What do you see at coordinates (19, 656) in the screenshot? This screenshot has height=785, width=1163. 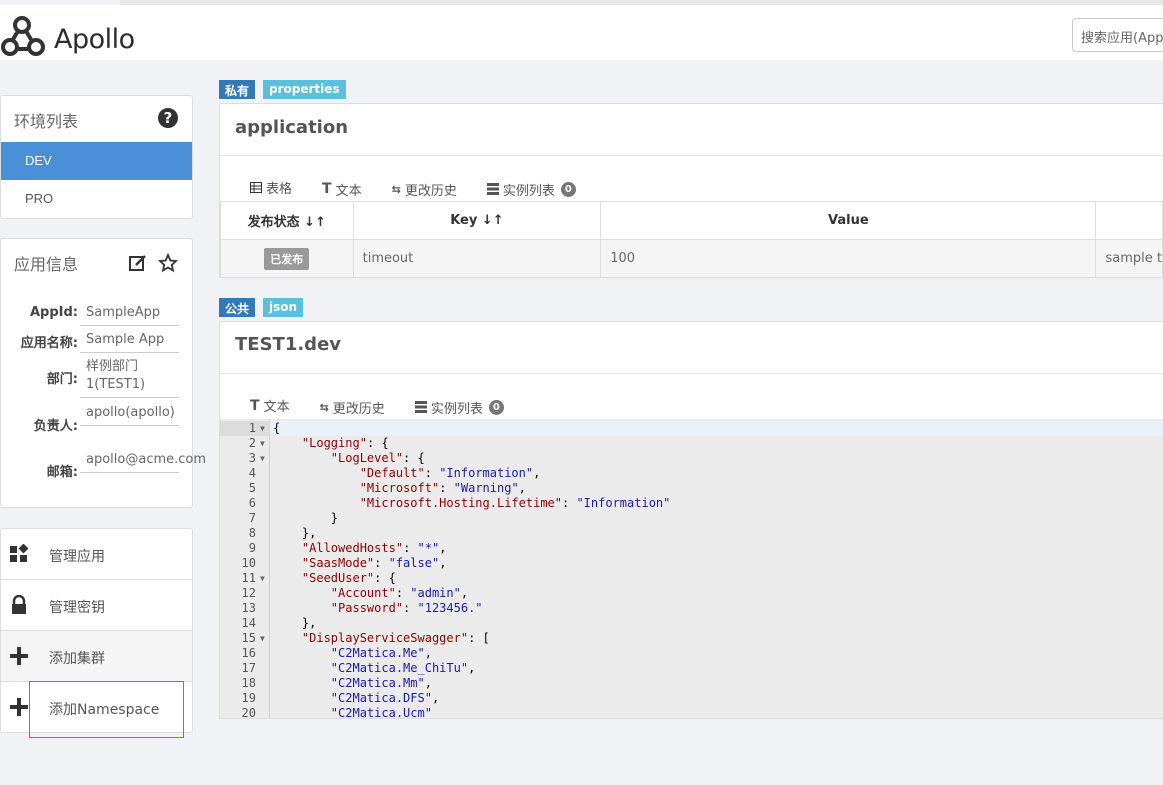 I see `plus-icon` at bounding box center [19, 656].